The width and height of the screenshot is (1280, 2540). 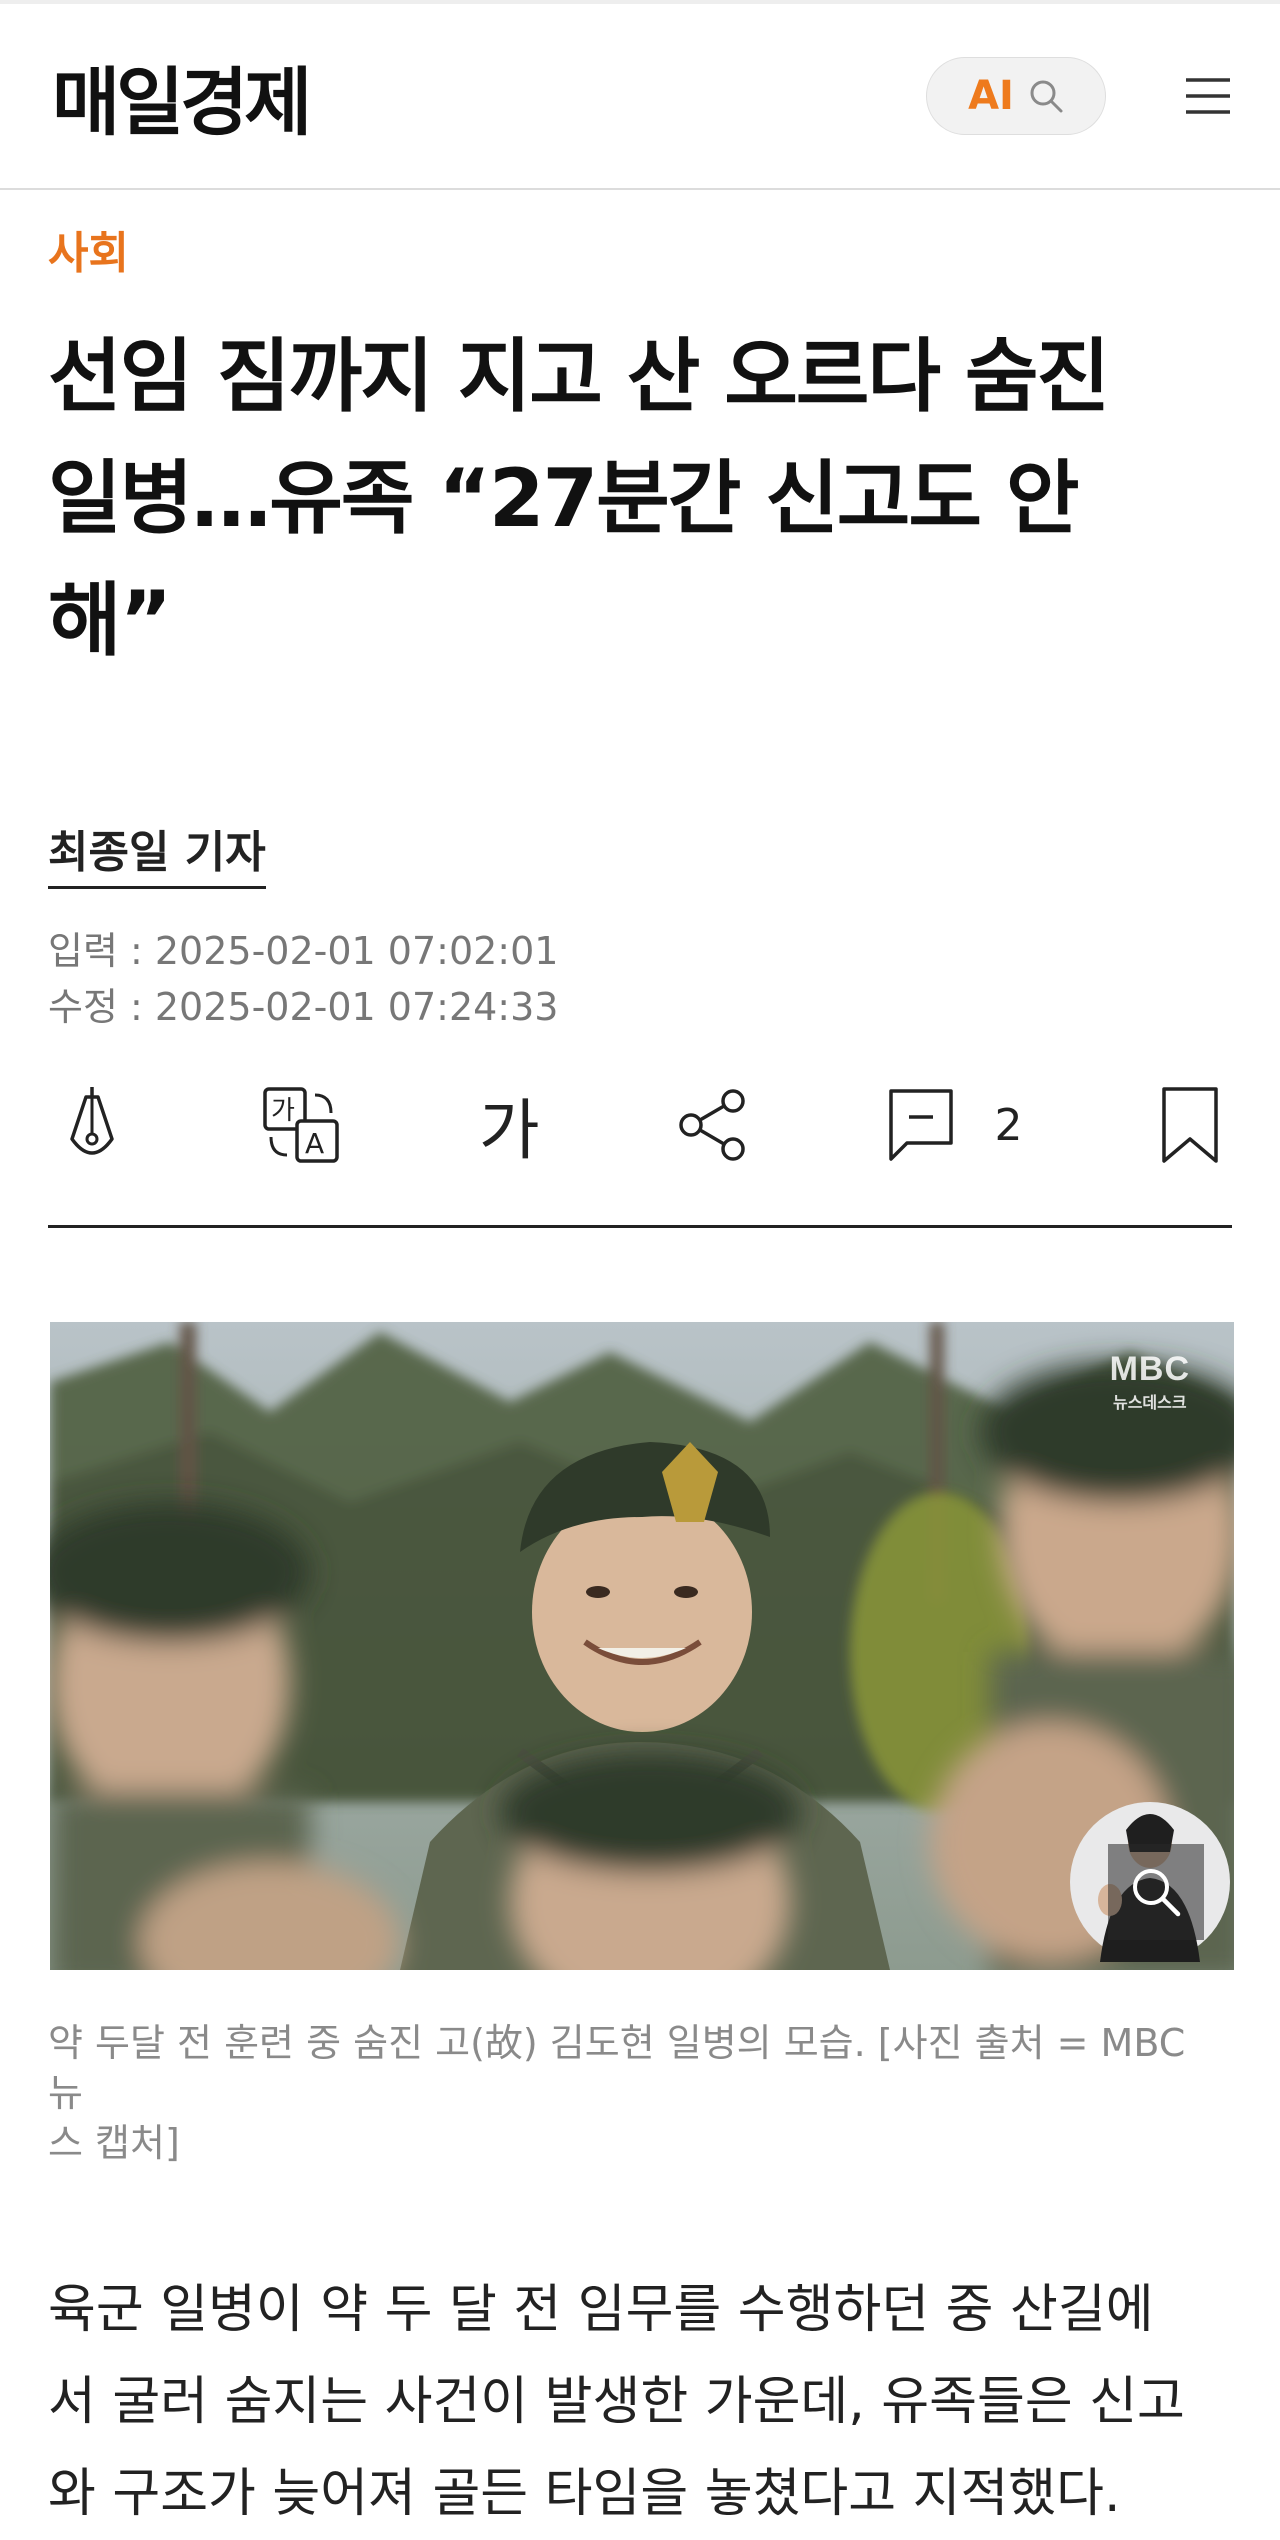 I want to click on pen-button, so click(x=92, y=1125).